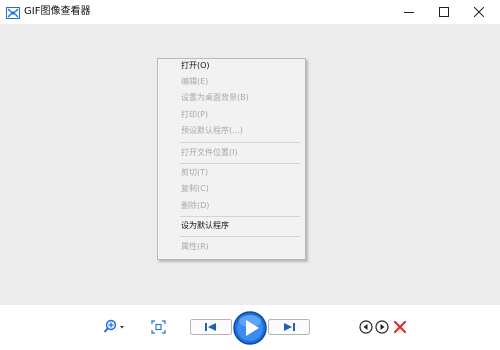 Image resolution: width=500 pixels, height=350 pixels. What do you see at coordinates (205, 226) in the screenshot?
I see `menu-item-set-default: 设为默认程序` at bounding box center [205, 226].